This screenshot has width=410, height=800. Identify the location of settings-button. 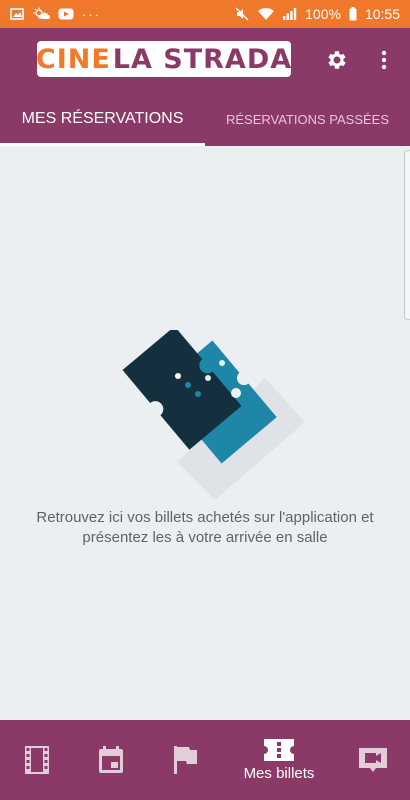
(337, 60).